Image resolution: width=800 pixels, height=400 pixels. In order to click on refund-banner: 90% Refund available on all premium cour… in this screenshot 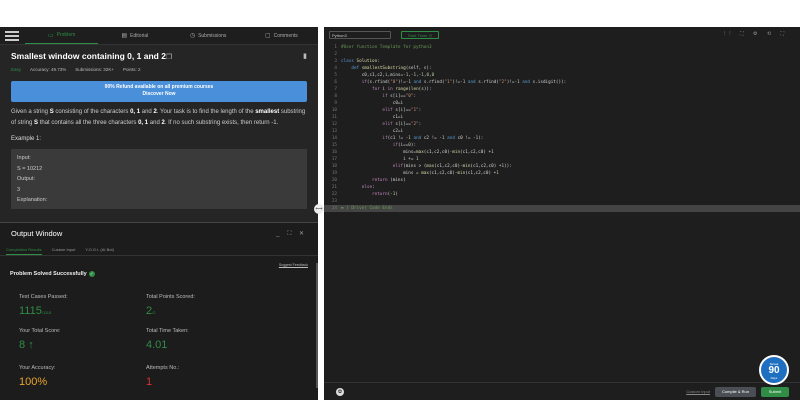, I will do `click(159, 91)`.